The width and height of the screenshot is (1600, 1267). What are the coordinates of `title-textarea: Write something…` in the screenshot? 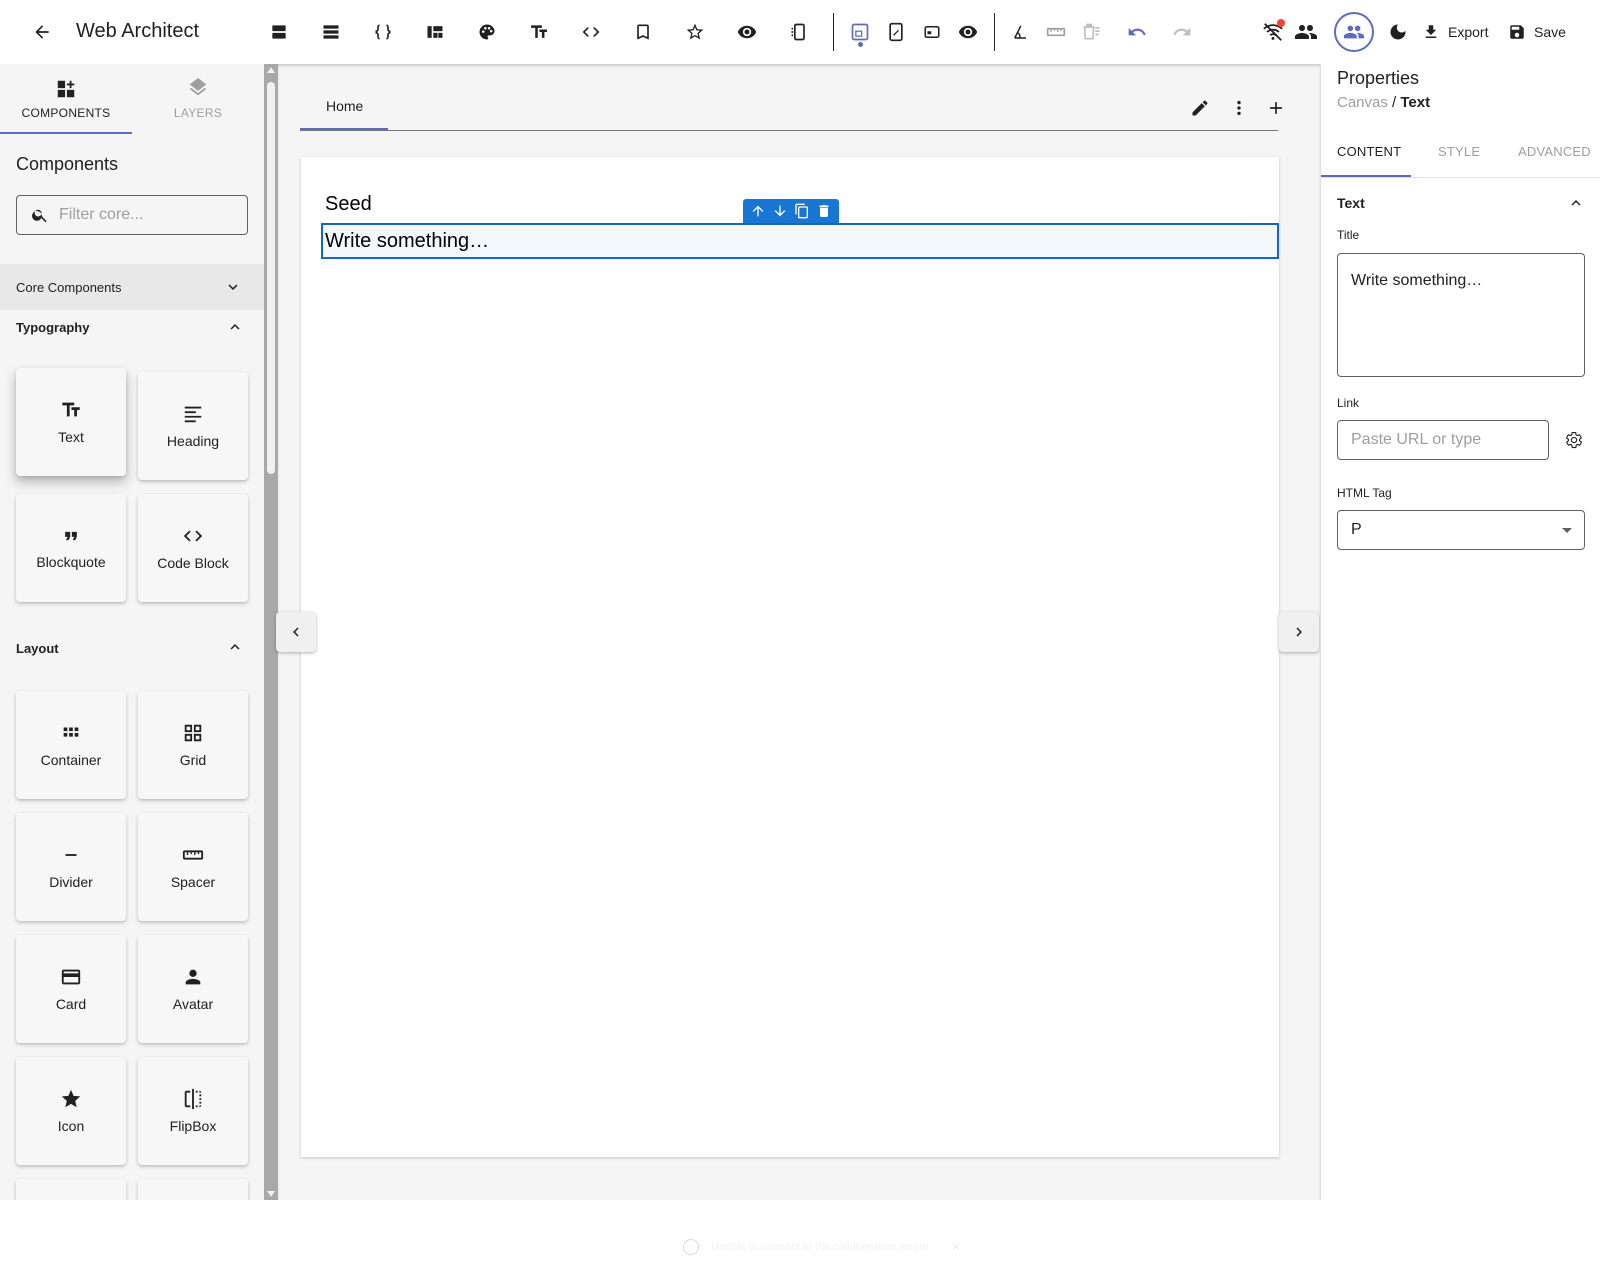 It's located at (1461, 315).